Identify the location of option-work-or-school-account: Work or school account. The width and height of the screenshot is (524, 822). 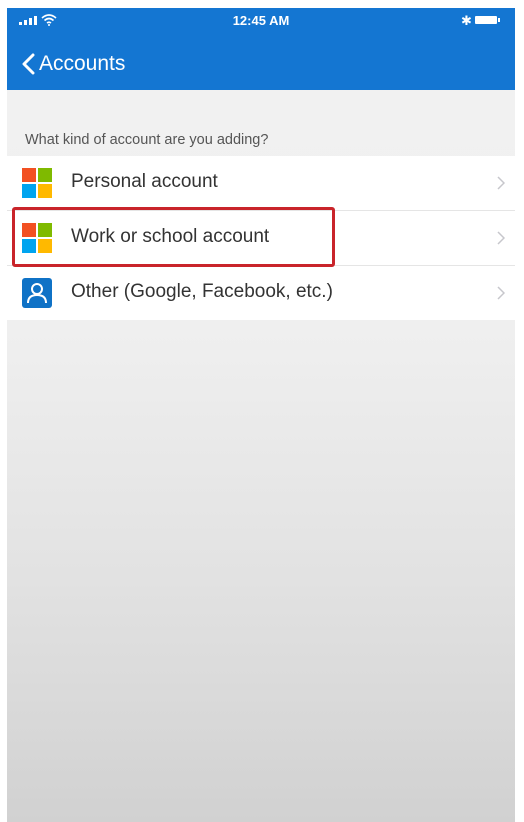
(261, 238).